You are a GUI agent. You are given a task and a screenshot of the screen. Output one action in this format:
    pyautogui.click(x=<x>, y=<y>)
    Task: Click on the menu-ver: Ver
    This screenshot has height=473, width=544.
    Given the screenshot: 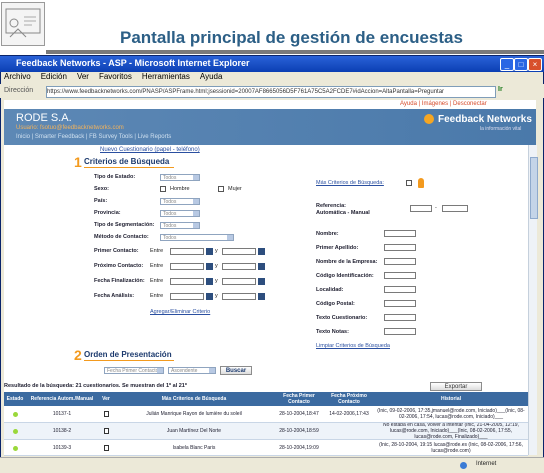 What is the action you would take?
    pyautogui.click(x=83, y=76)
    